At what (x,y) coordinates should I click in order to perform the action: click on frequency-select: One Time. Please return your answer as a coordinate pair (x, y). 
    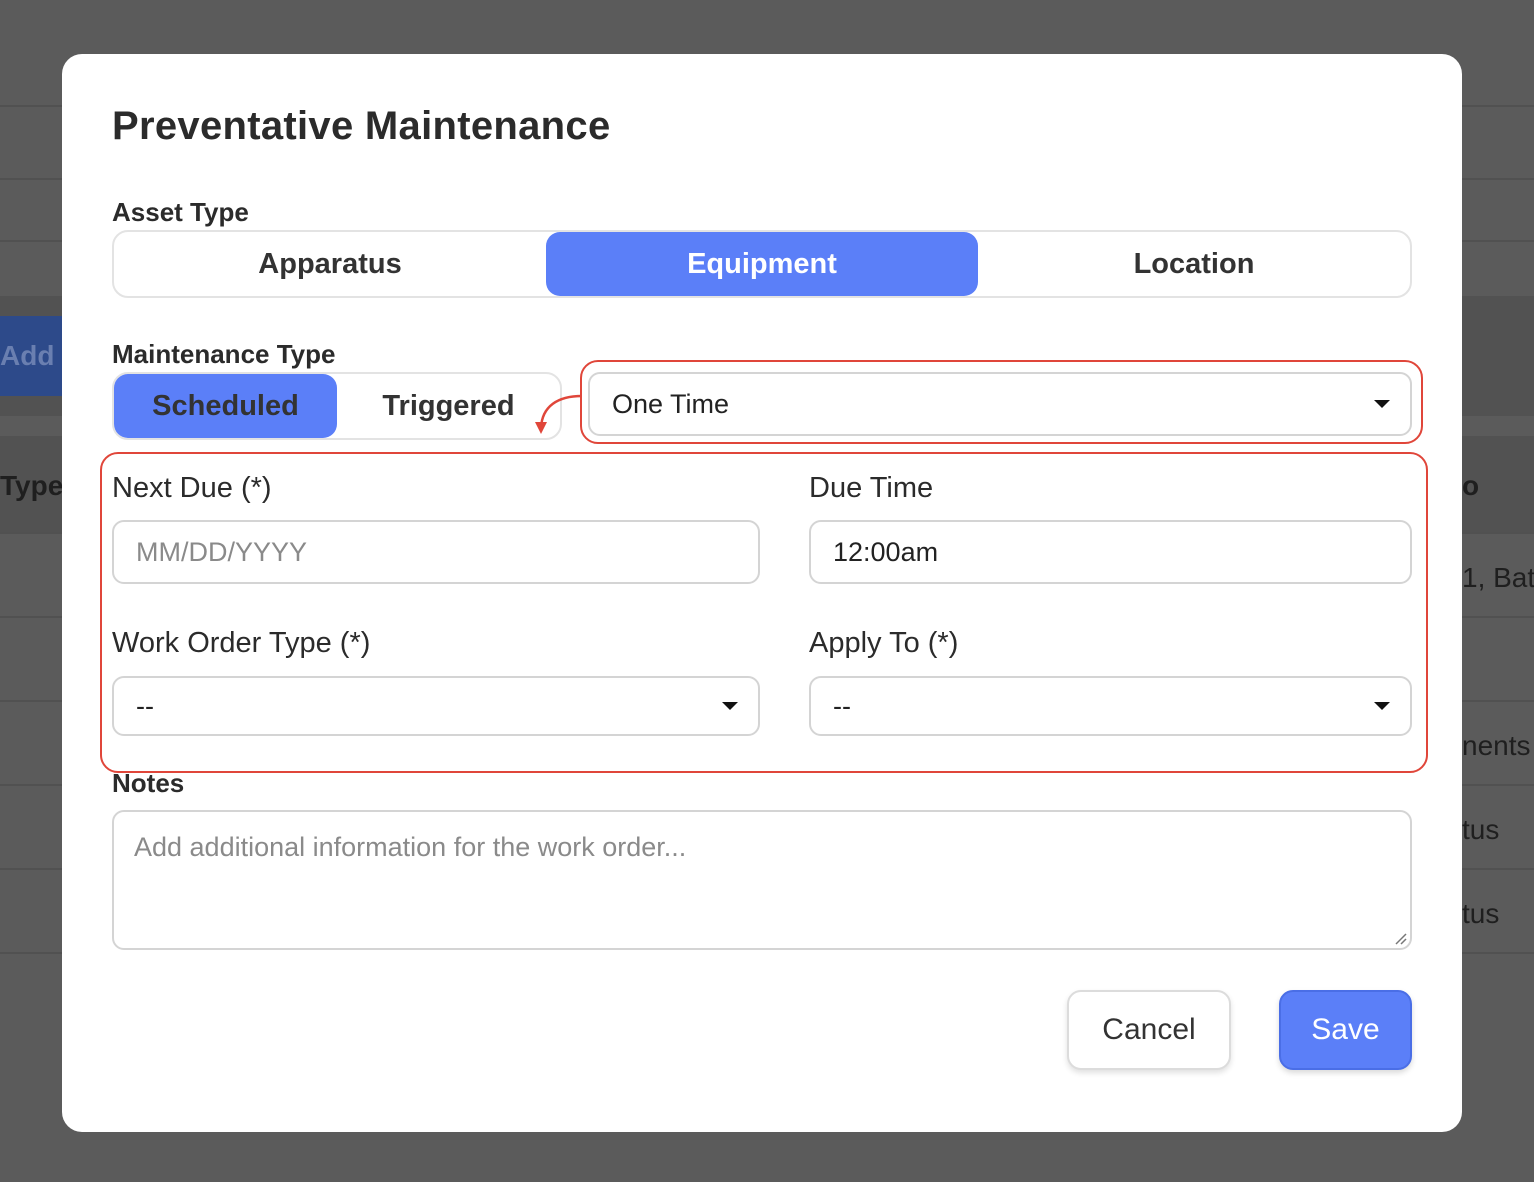
    Looking at the image, I should click on (1000, 404).